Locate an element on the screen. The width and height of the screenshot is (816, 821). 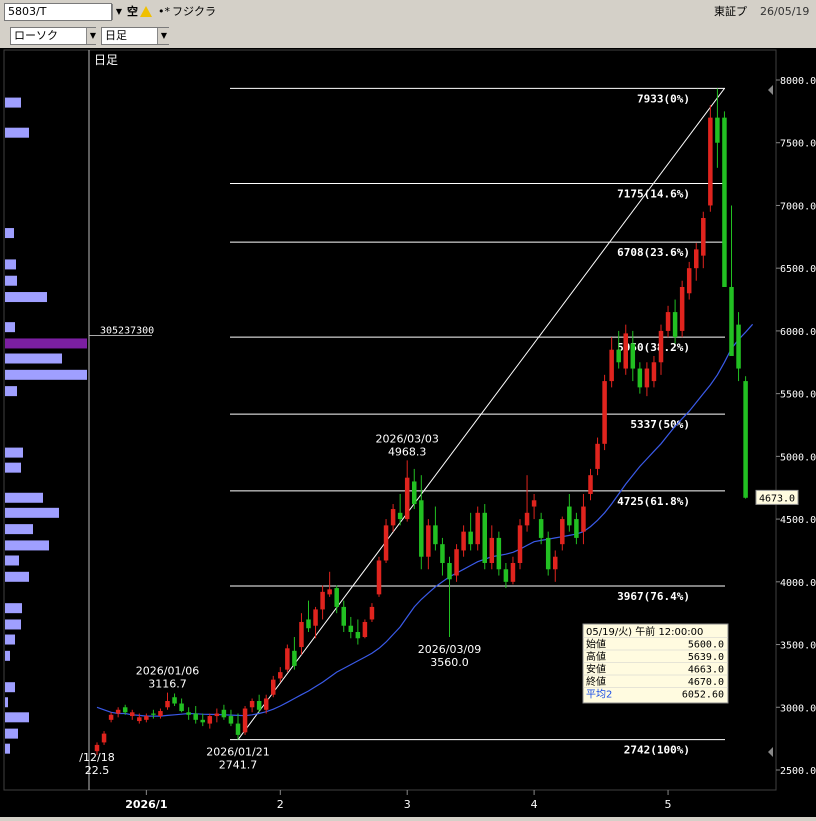
period-dropdown-icon: ▼ is located at coordinates (163, 36).